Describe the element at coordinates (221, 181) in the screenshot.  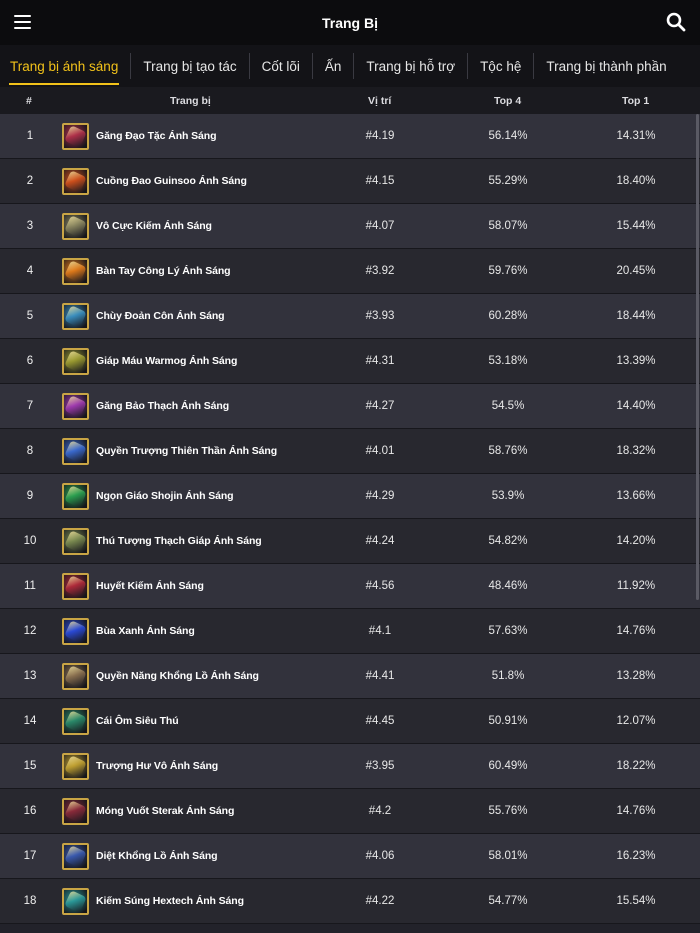
I see `item-name: Cuồng Đao Guinsoo Ánh Sáng` at that location.